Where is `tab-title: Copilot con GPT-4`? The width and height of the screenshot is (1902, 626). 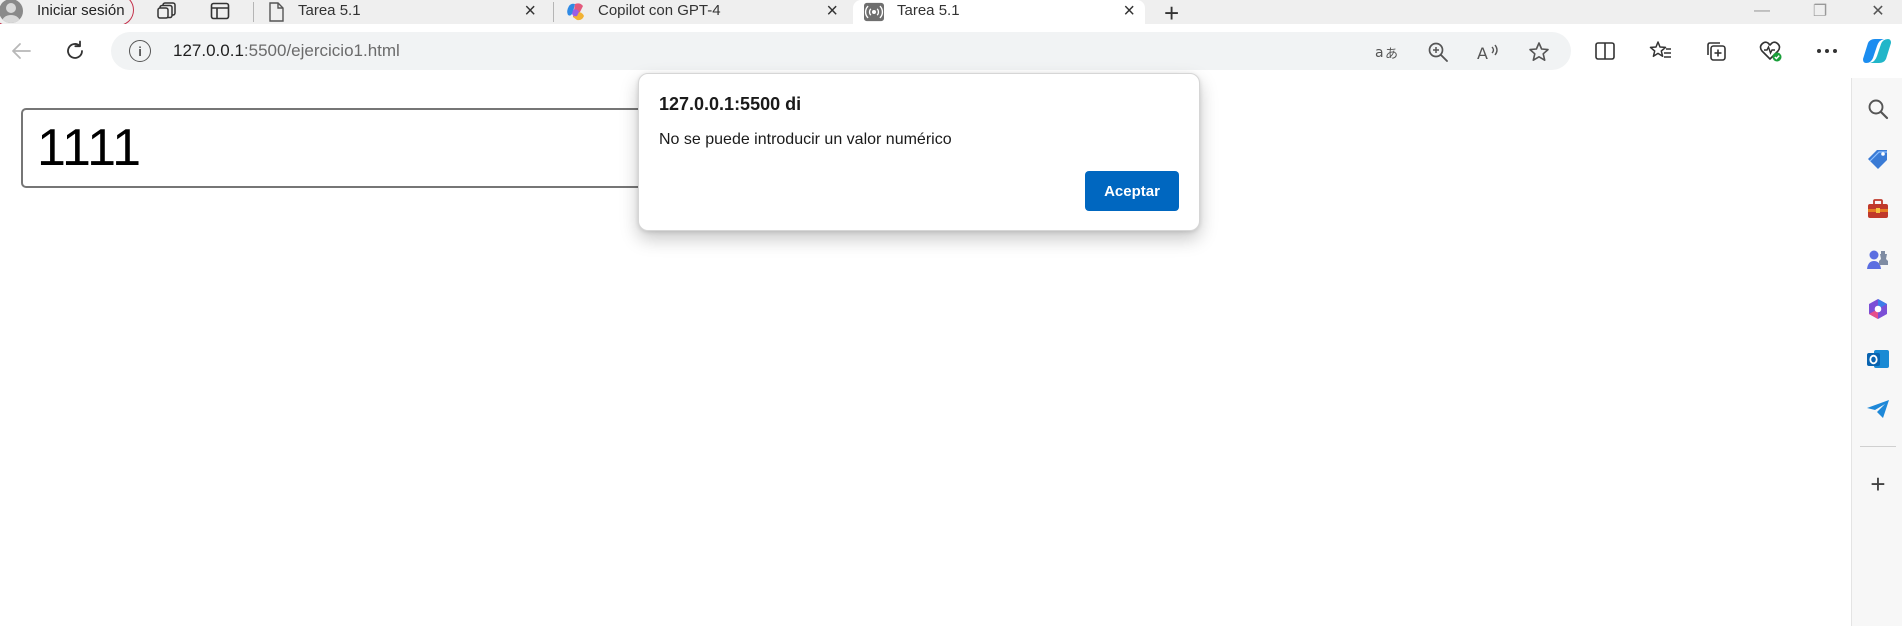 tab-title: Copilot con GPT-4 is located at coordinates (659, 10).